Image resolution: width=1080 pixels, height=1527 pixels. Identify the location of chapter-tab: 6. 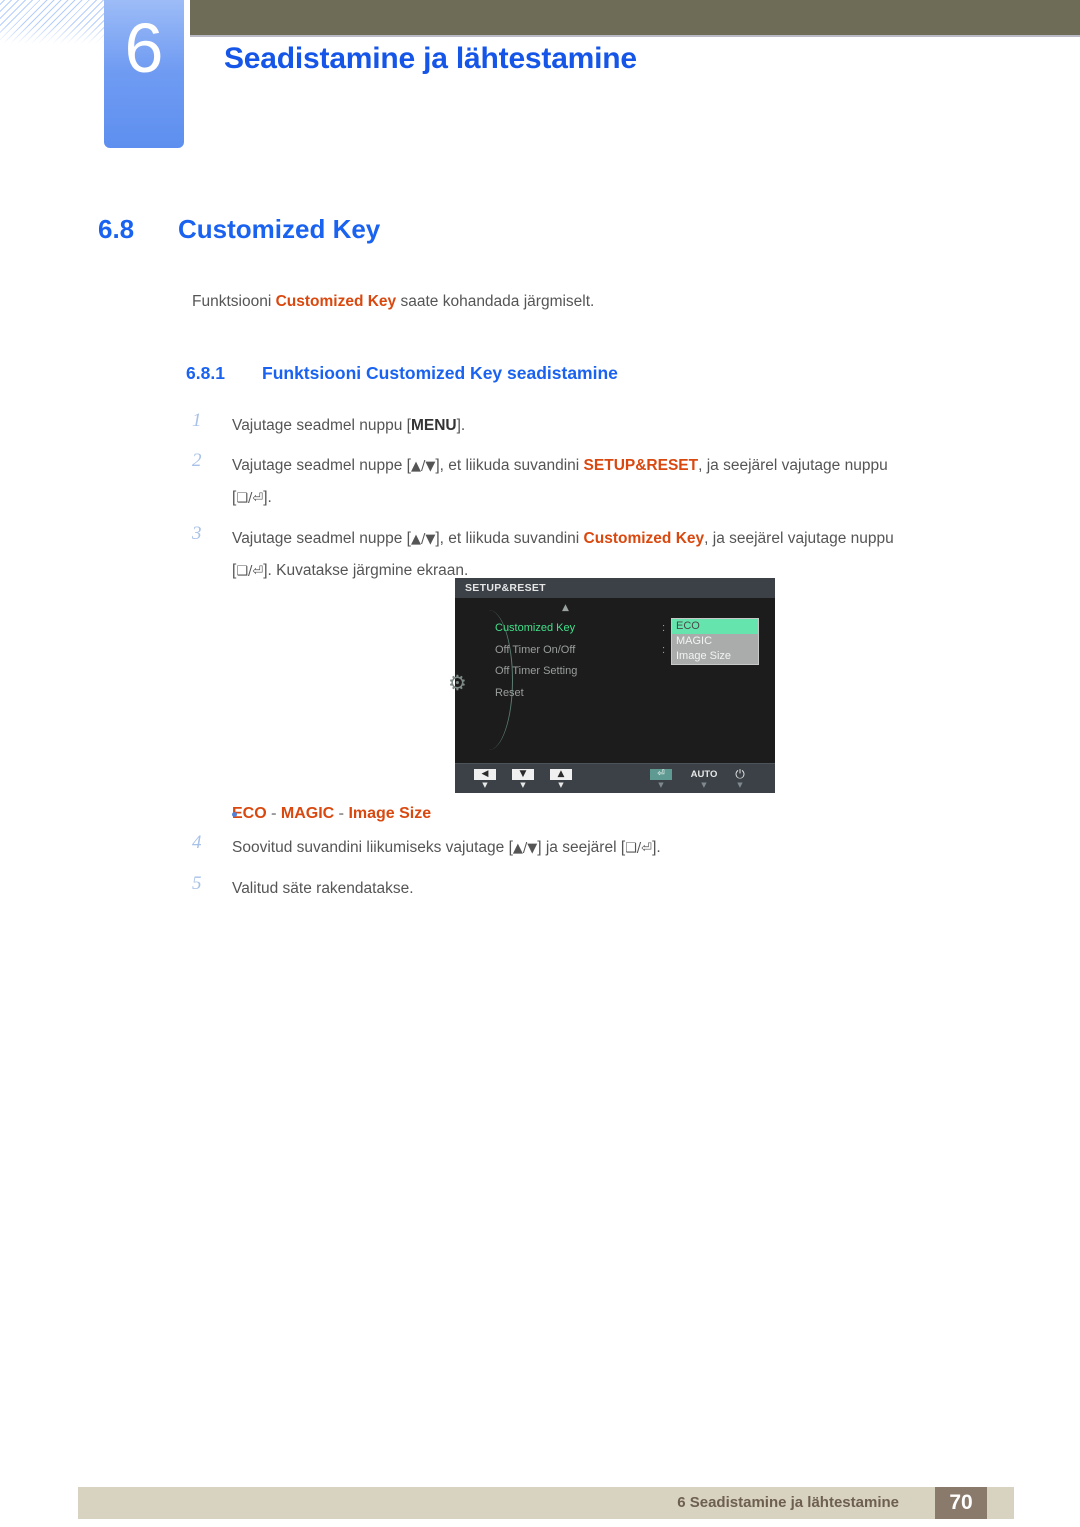
(144, 74).